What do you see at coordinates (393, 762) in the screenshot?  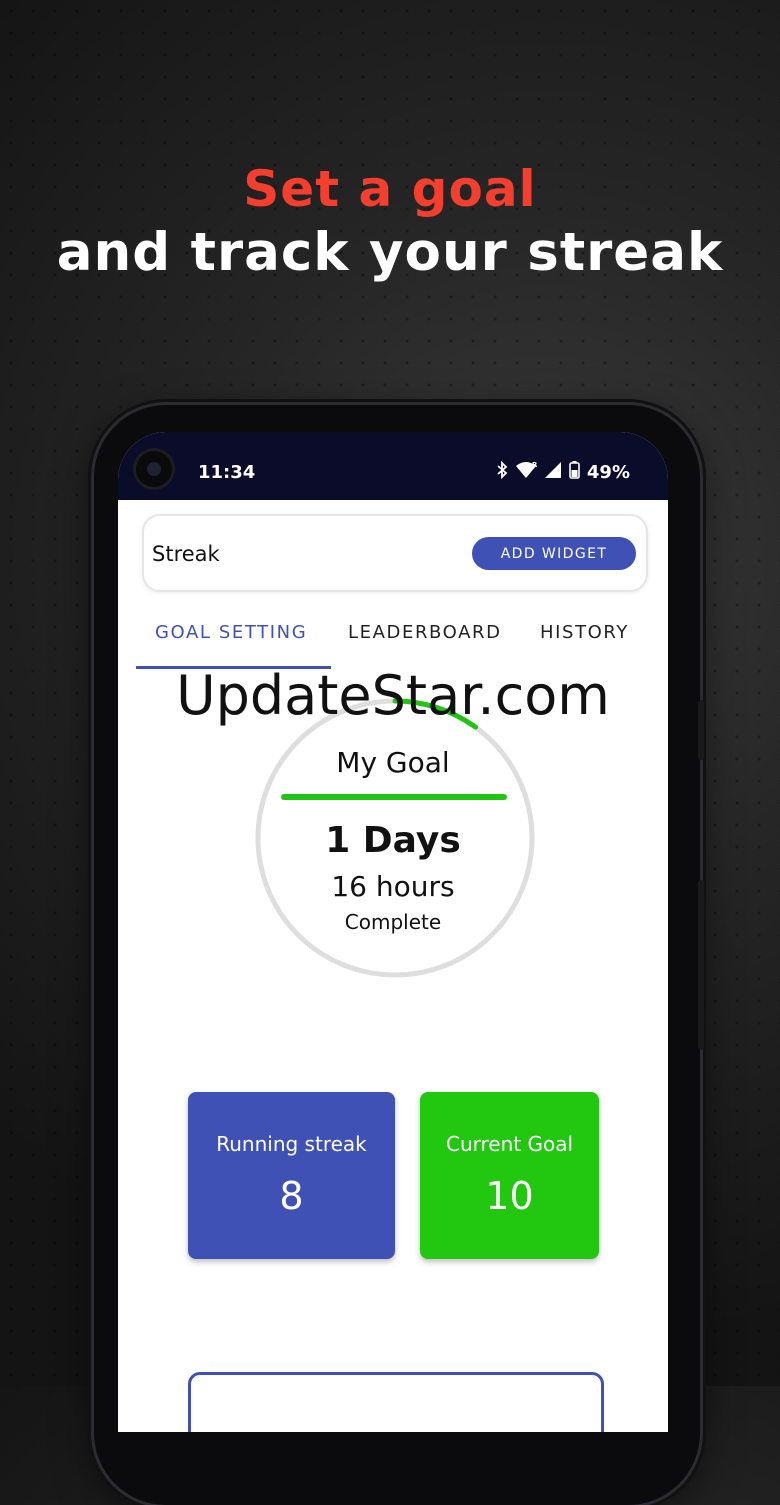 I see `goal-title: My Goal` at bounding box center [393, 762].